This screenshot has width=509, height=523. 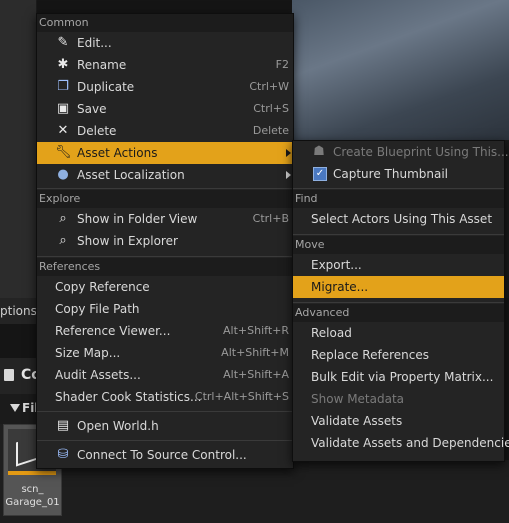 What do you see at coordinates (319, 151) in the screenshot?
I see `blueprint-icon: ☗` at bounding box center [319, 151].